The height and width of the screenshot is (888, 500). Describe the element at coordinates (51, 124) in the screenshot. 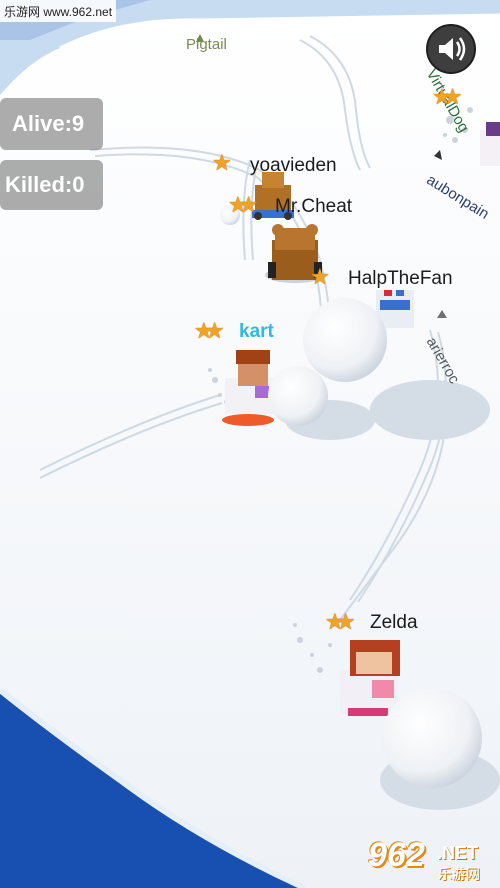

I see `alive-counter: Alive:9` at that location.